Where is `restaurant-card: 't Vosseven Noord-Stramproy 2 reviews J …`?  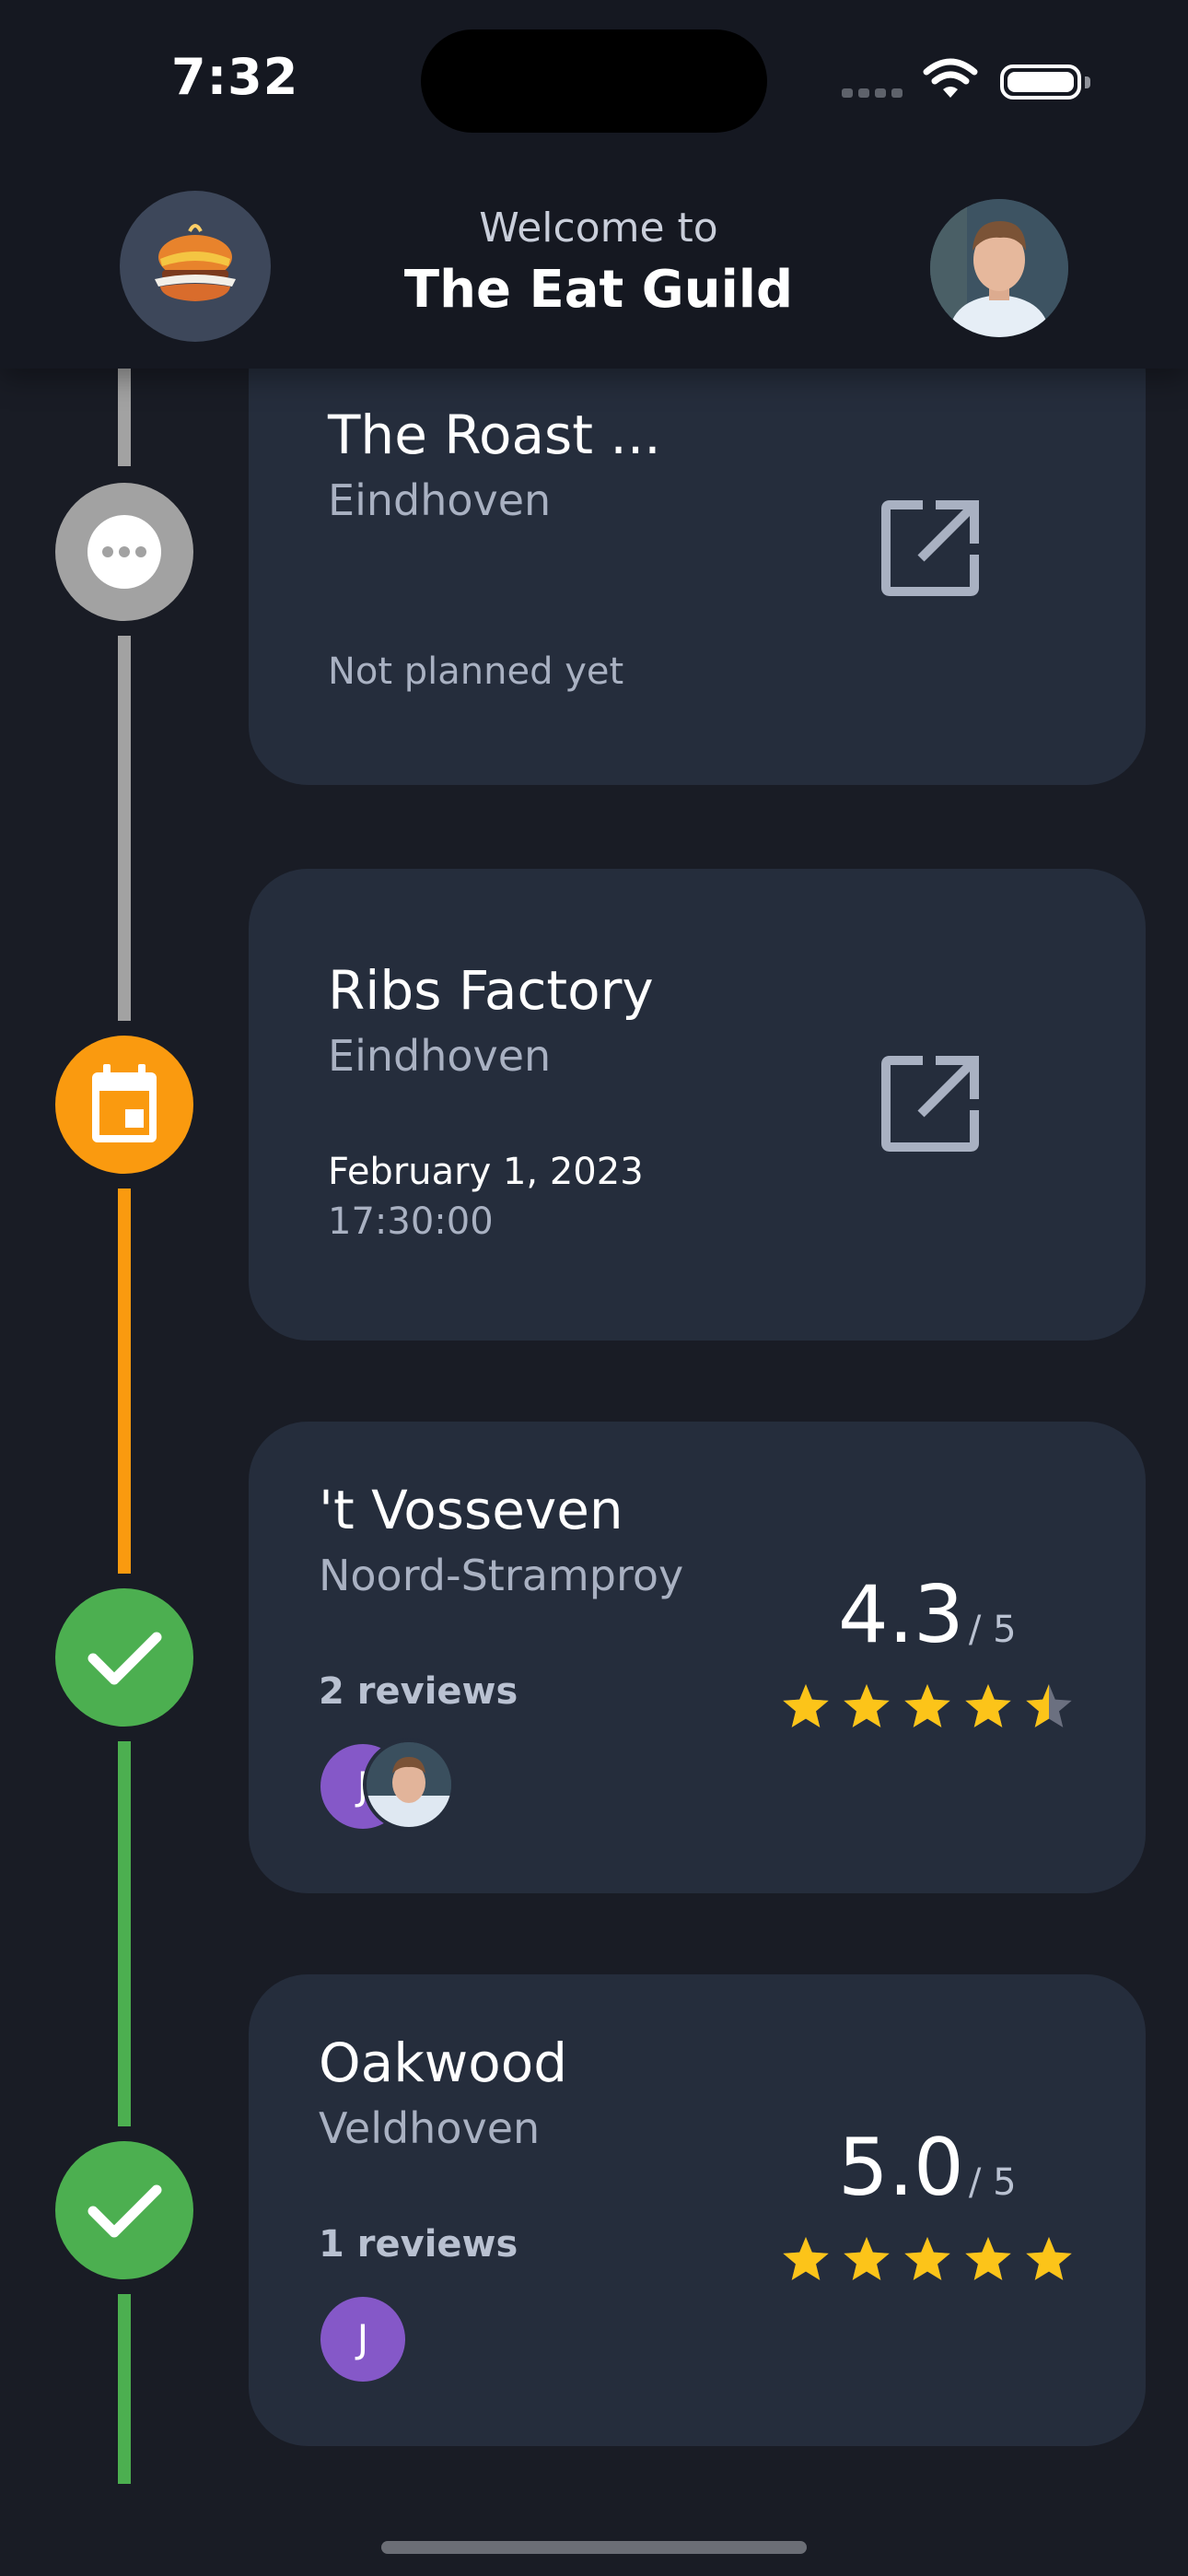 restaurant-card: 't Vosseven Noord-Stramproy 2 reviews J … is located at coordinates (697, 1657).